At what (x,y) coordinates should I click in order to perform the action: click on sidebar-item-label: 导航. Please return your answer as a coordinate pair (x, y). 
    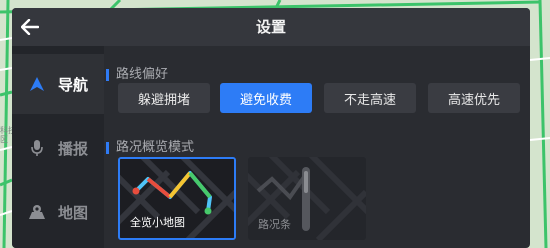
    Looking at the image, I should click on (73, 84).